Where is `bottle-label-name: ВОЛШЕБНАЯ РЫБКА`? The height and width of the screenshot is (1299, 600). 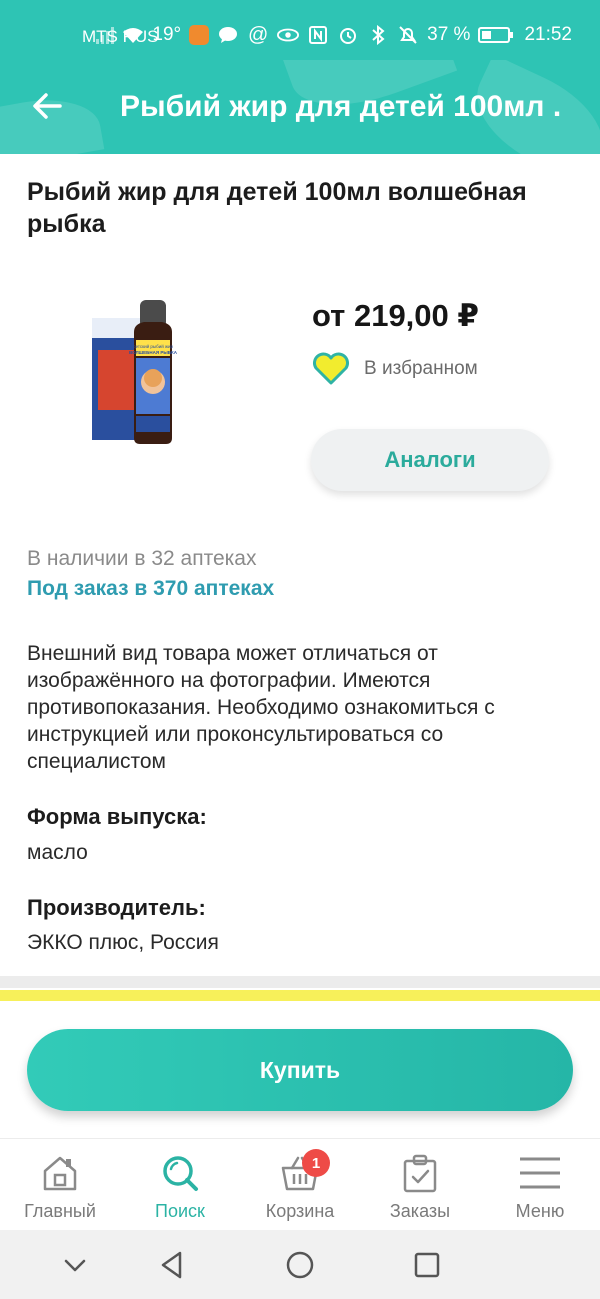
bottle-label-name: ВОЛШЕБНАЯ РЫБКА is located at coordinates (153, 352).